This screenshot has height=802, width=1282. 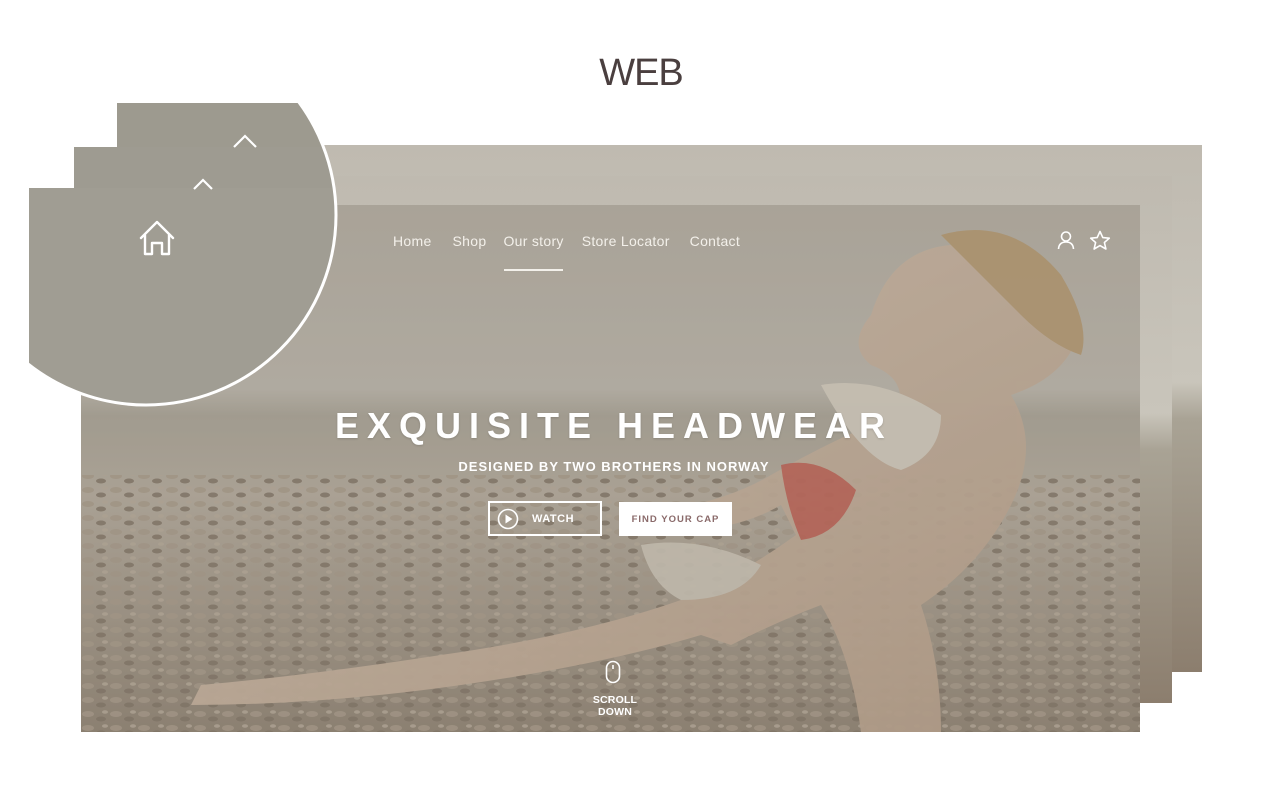 What do you see at coordinates (1066, 240) in the screenshot?
I see `user-icon` at bounding box center [1066, 240].